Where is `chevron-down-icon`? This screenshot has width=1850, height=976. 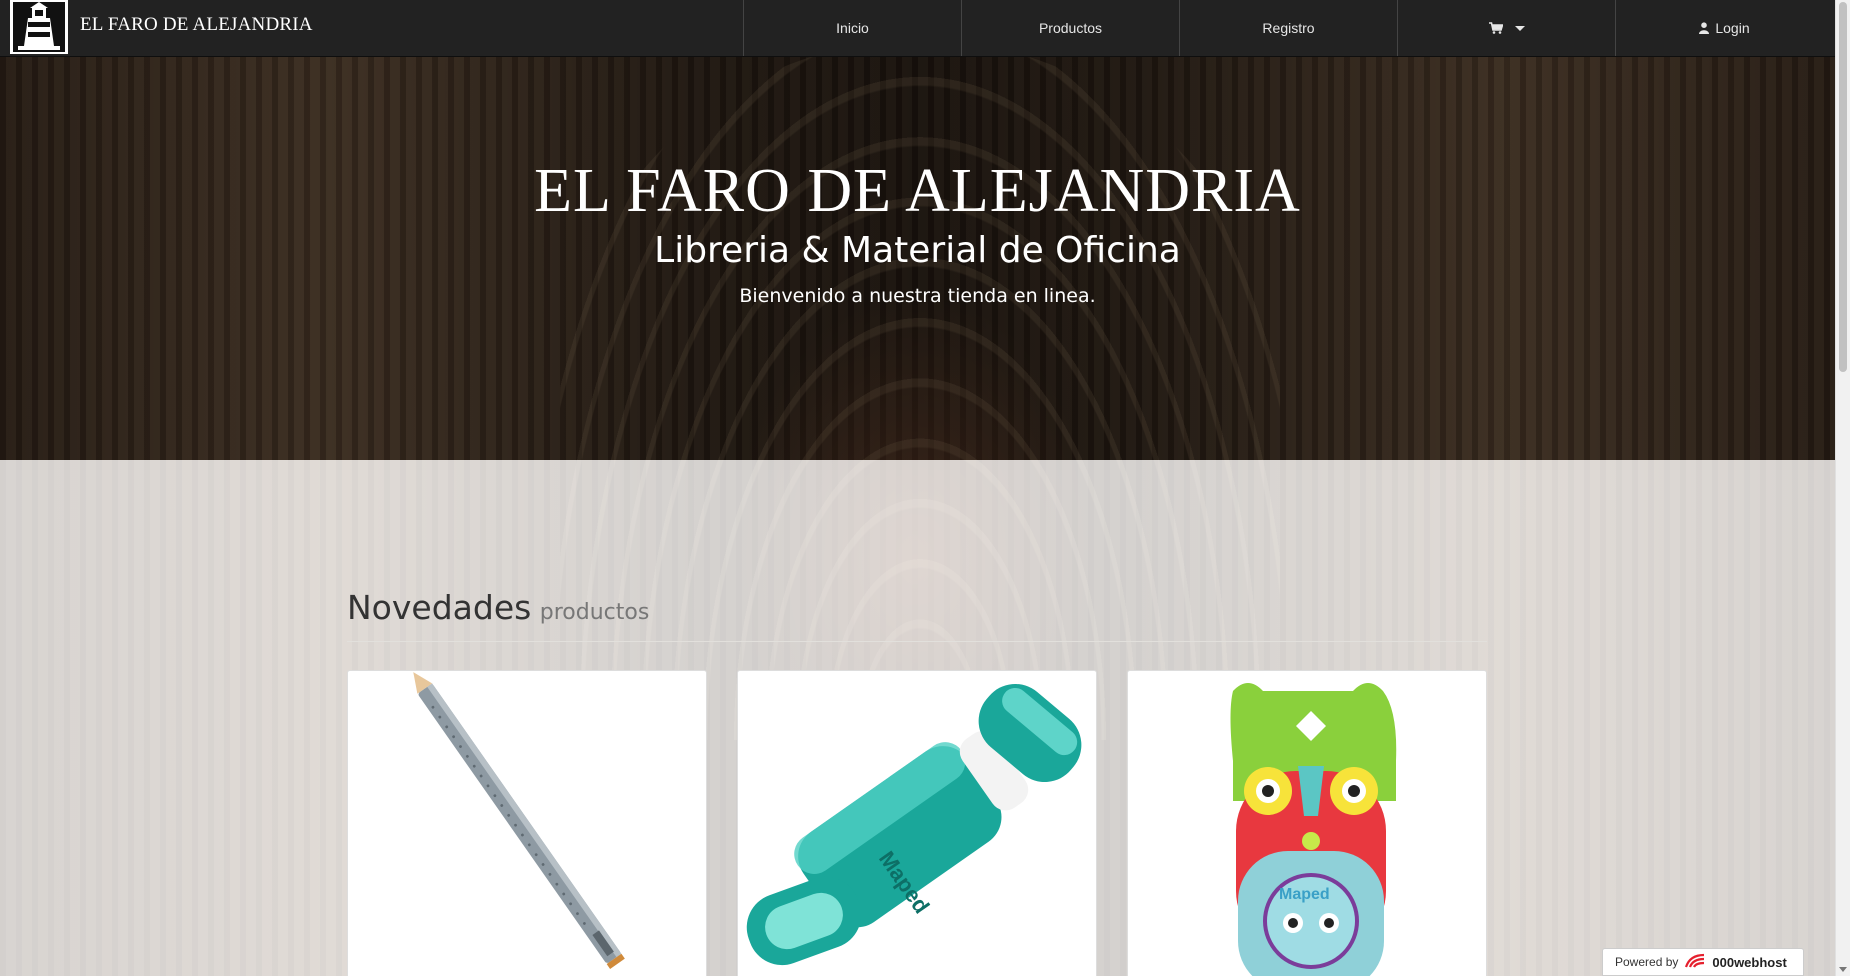 chevron-down-icon is located at coordinates (1519, 28).